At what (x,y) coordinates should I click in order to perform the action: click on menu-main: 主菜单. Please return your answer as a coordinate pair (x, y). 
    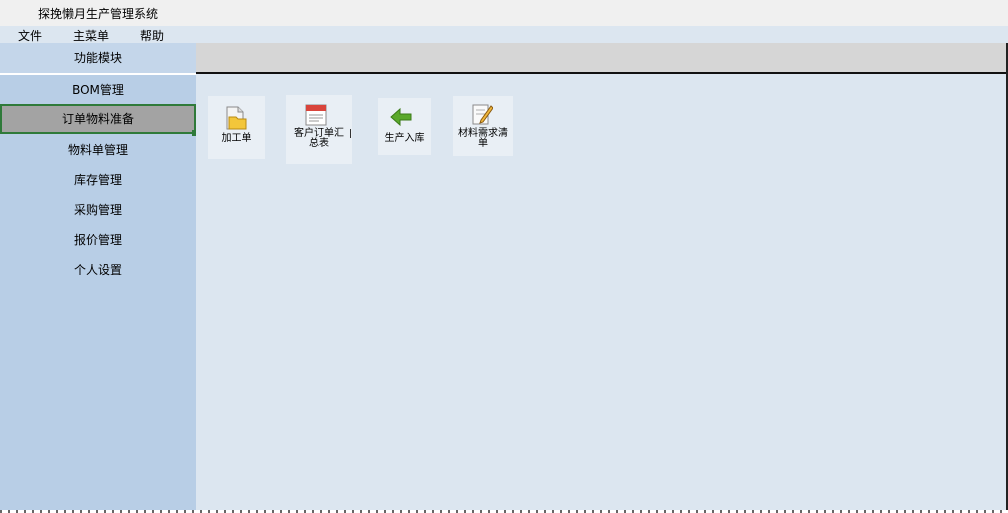
    Looking at the image, I should click on (91, 36).